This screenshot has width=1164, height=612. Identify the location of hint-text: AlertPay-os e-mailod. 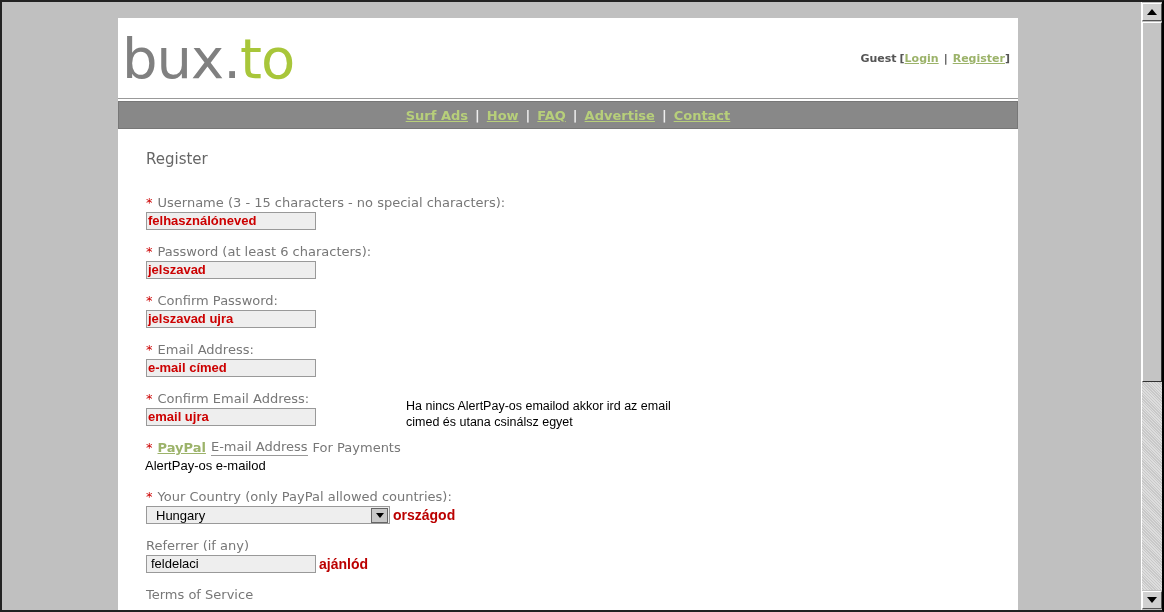
(206, 466).